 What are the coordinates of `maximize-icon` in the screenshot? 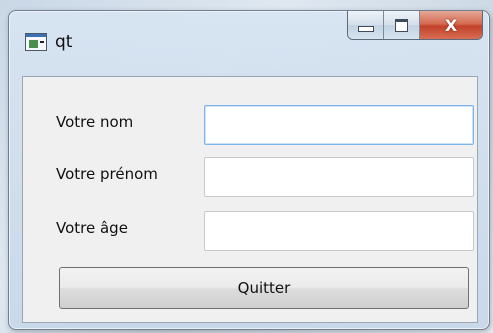 It's located at (401, 25).